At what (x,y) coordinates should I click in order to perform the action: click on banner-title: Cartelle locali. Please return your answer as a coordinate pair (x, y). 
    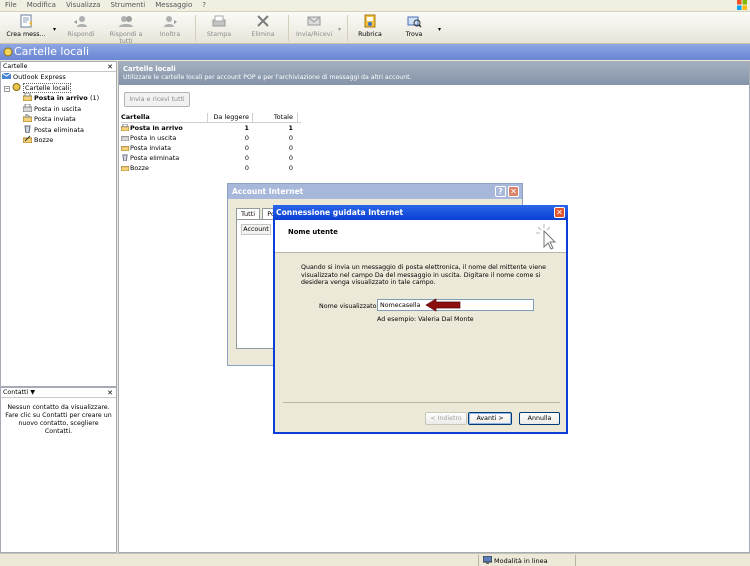
    Looking at the image, I should click on (149, 69).